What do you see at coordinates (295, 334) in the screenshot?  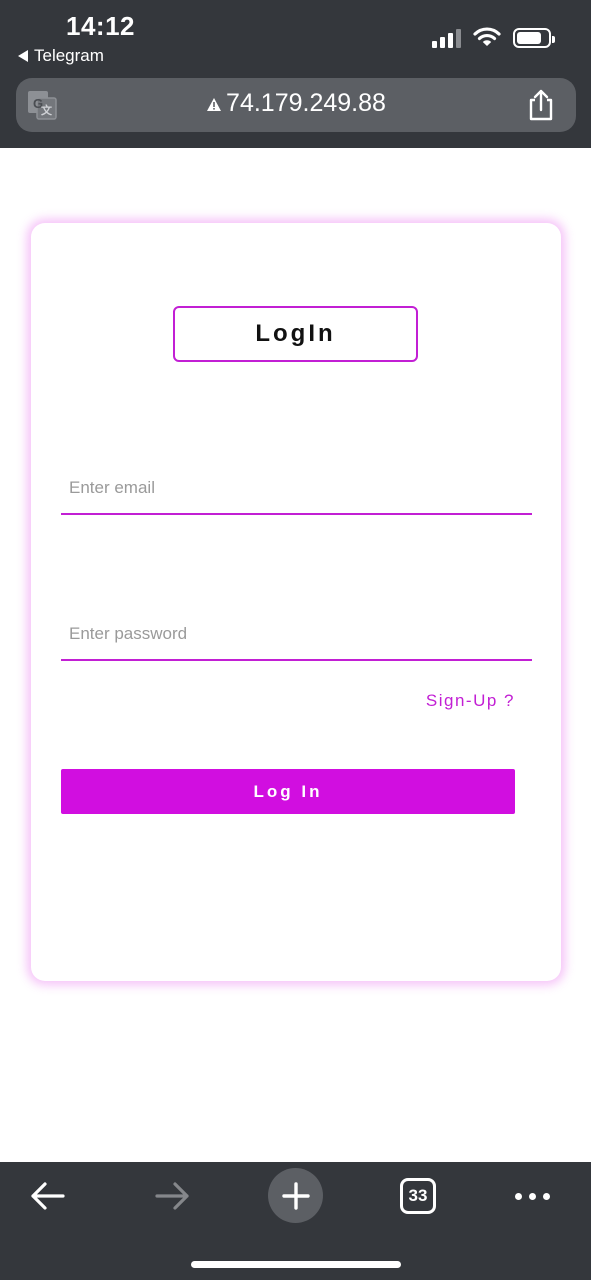 I see `login-title: LogIn` at bounding box center [295, 334].